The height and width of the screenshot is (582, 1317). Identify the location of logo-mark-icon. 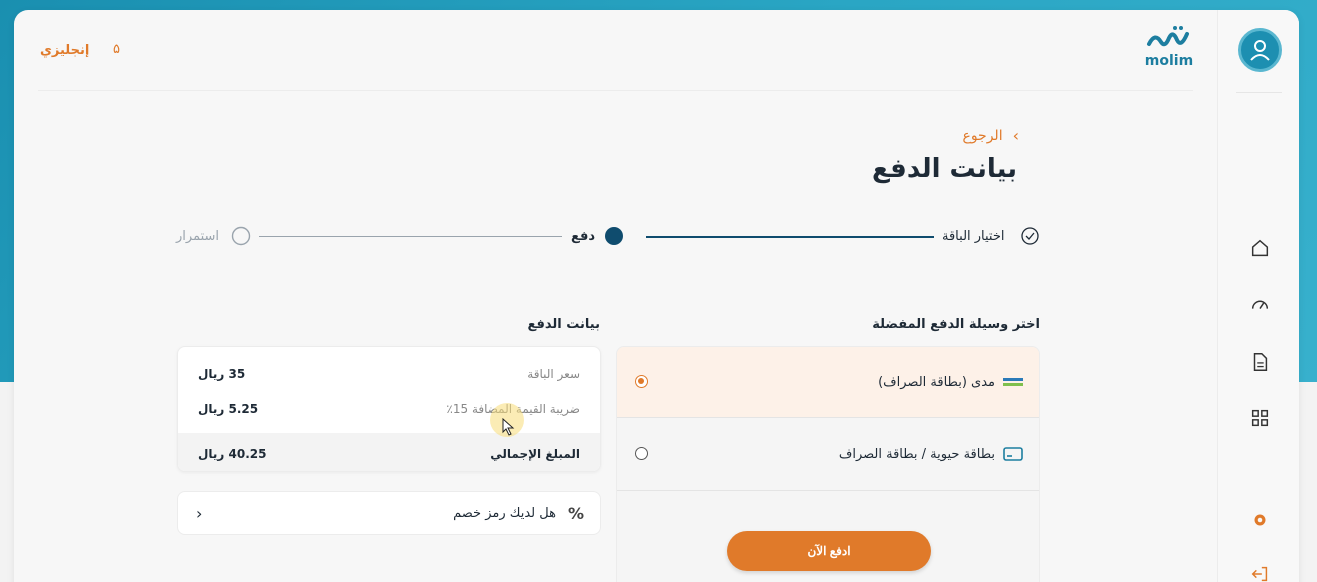
(1168, 36).